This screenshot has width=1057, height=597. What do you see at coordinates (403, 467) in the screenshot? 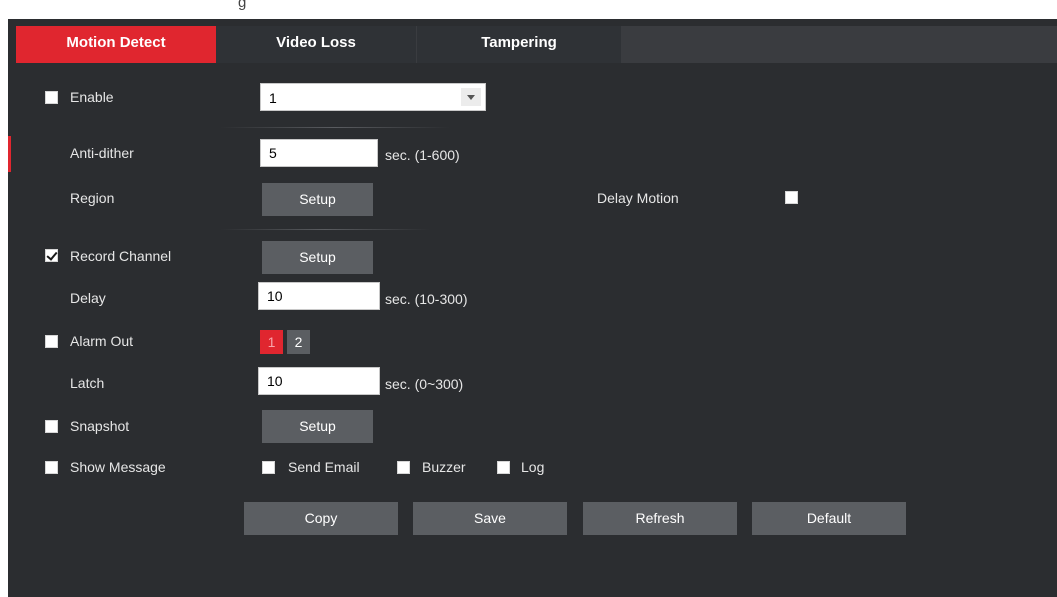
I see `buzzer-checkbox` at bounding box center [403, 467].